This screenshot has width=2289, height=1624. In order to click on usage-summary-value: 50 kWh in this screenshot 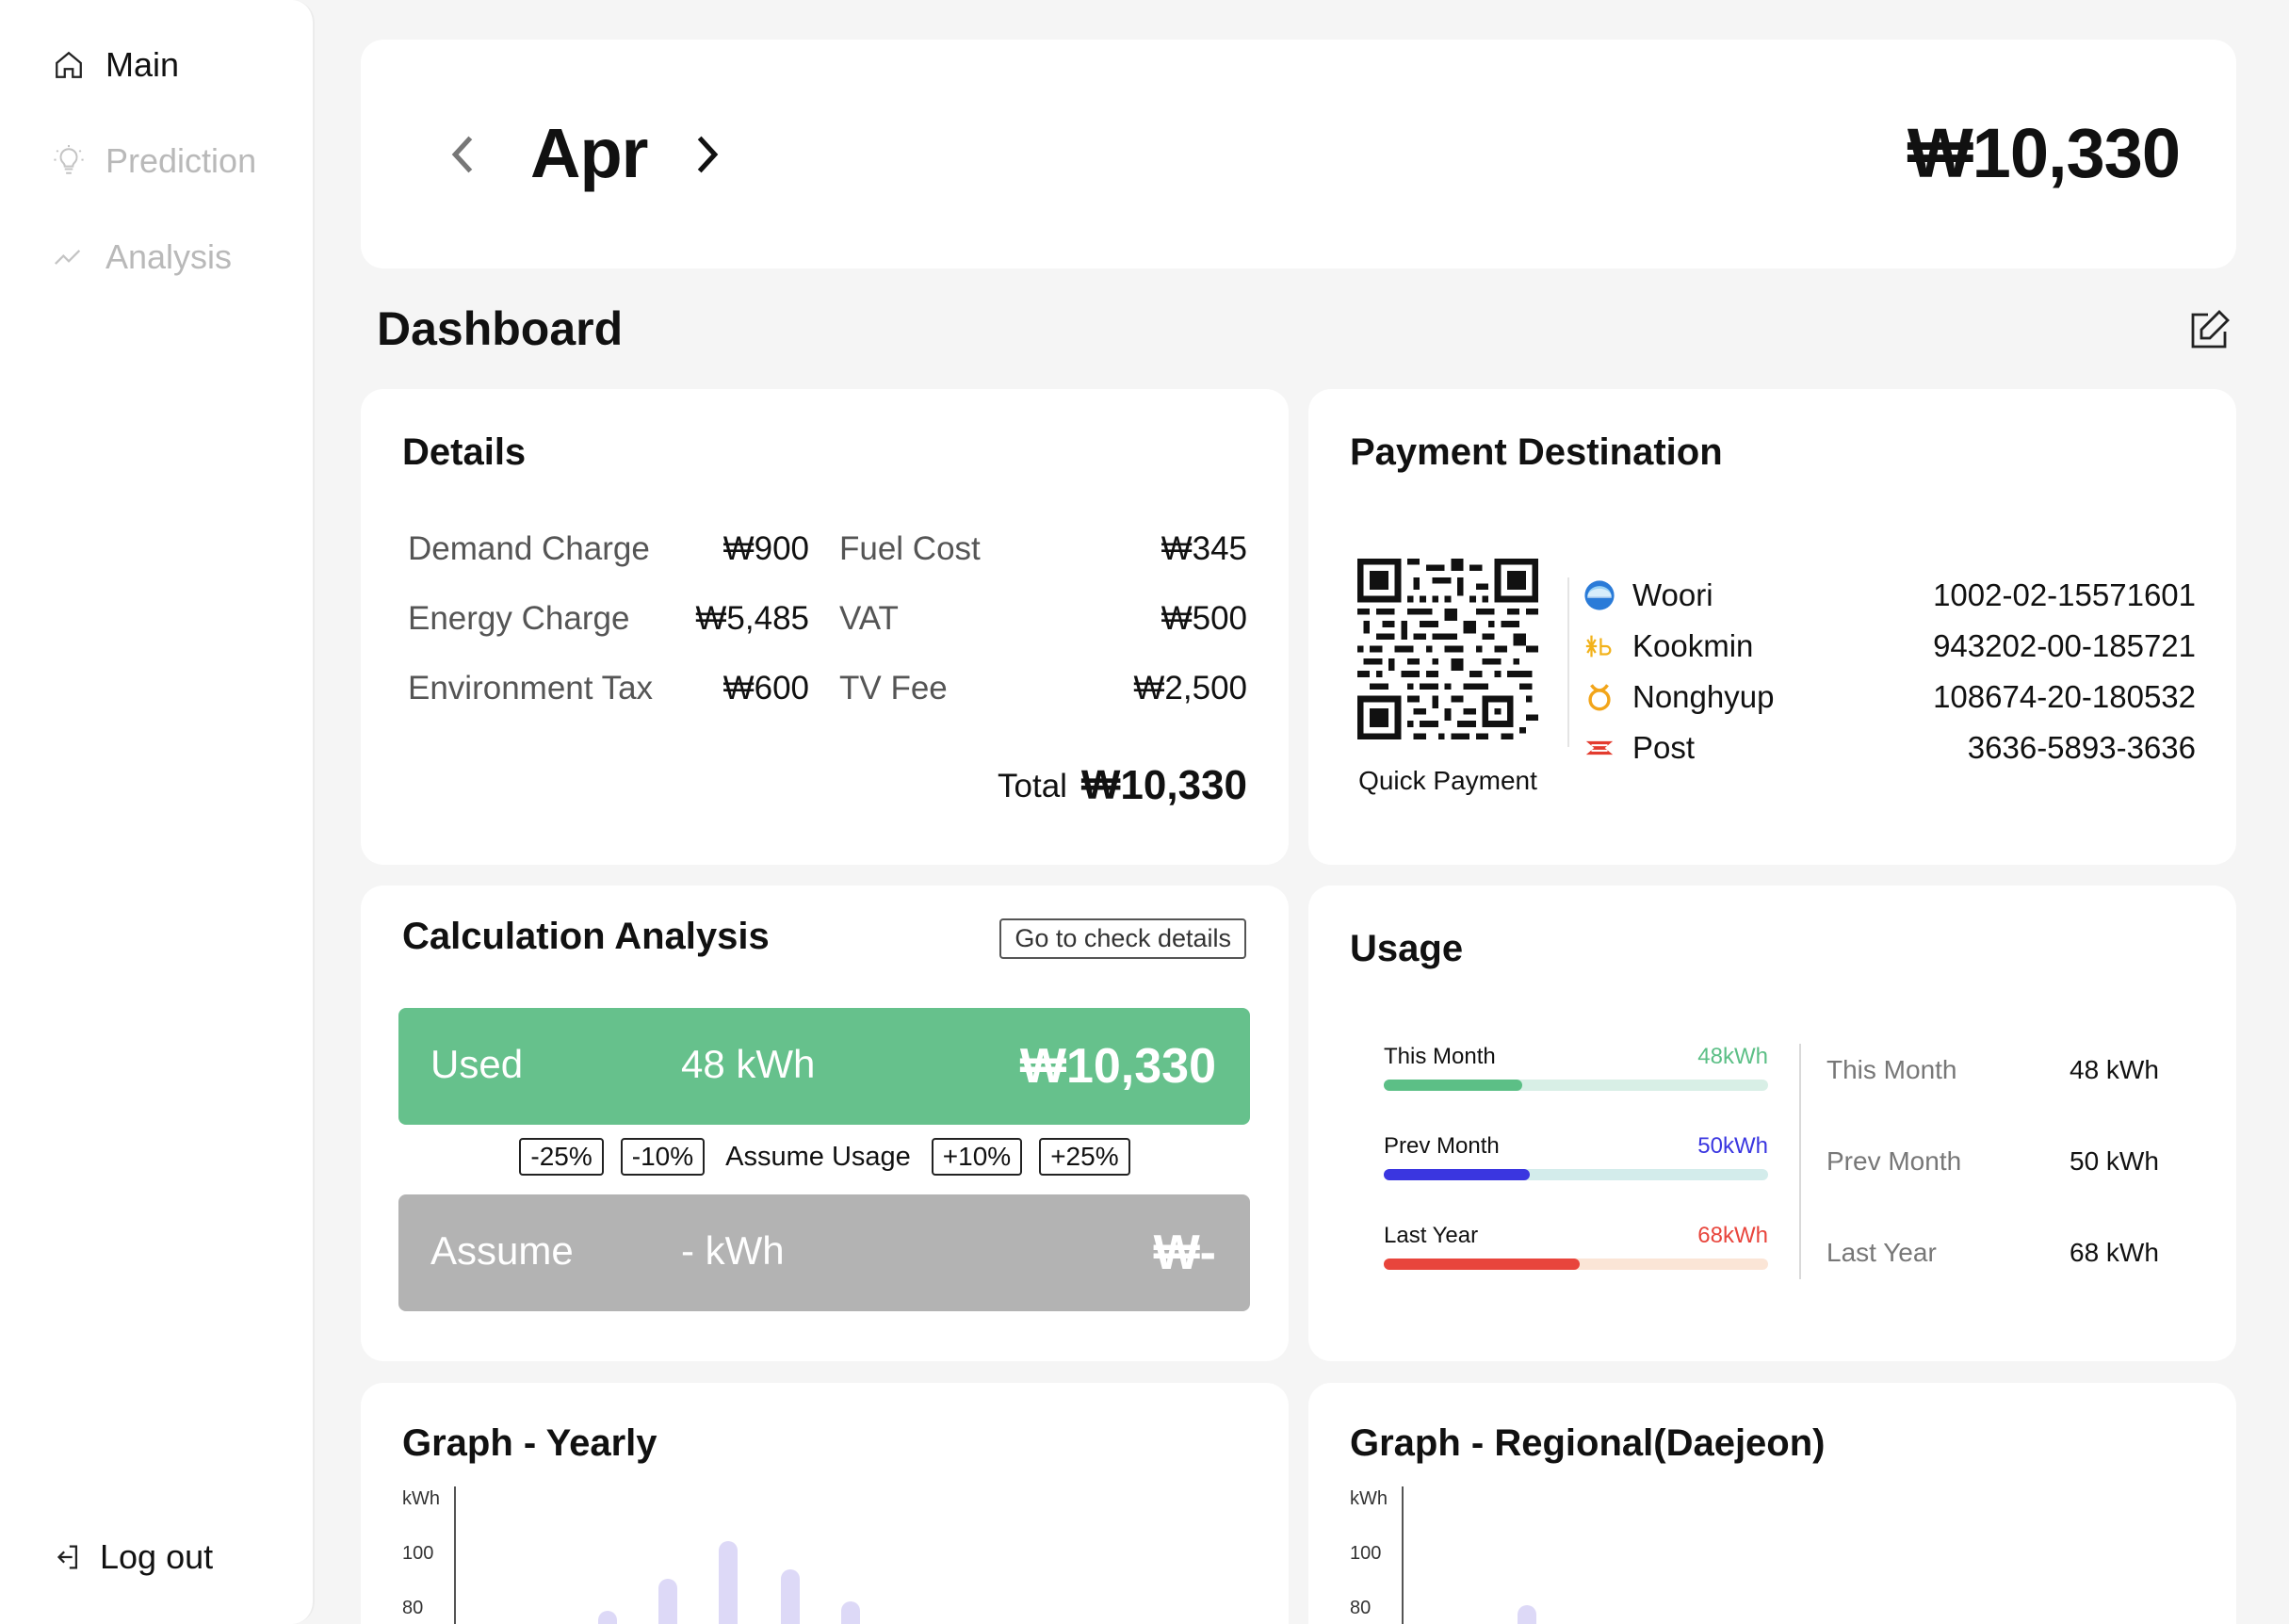, I will do `click(2114, 1161)`.